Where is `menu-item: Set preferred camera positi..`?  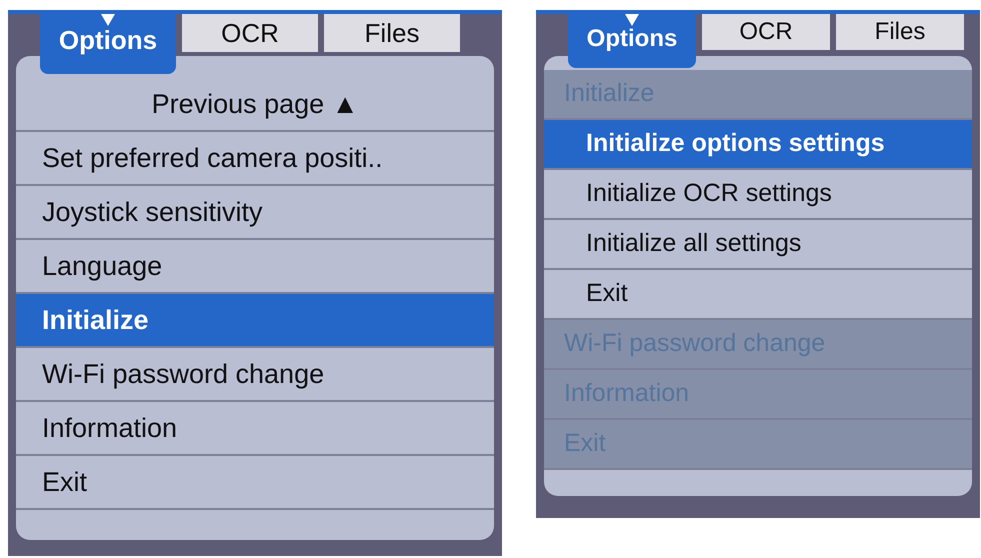 menu-item: Set preferred camera positi.. is located at coordinates (255, 159).